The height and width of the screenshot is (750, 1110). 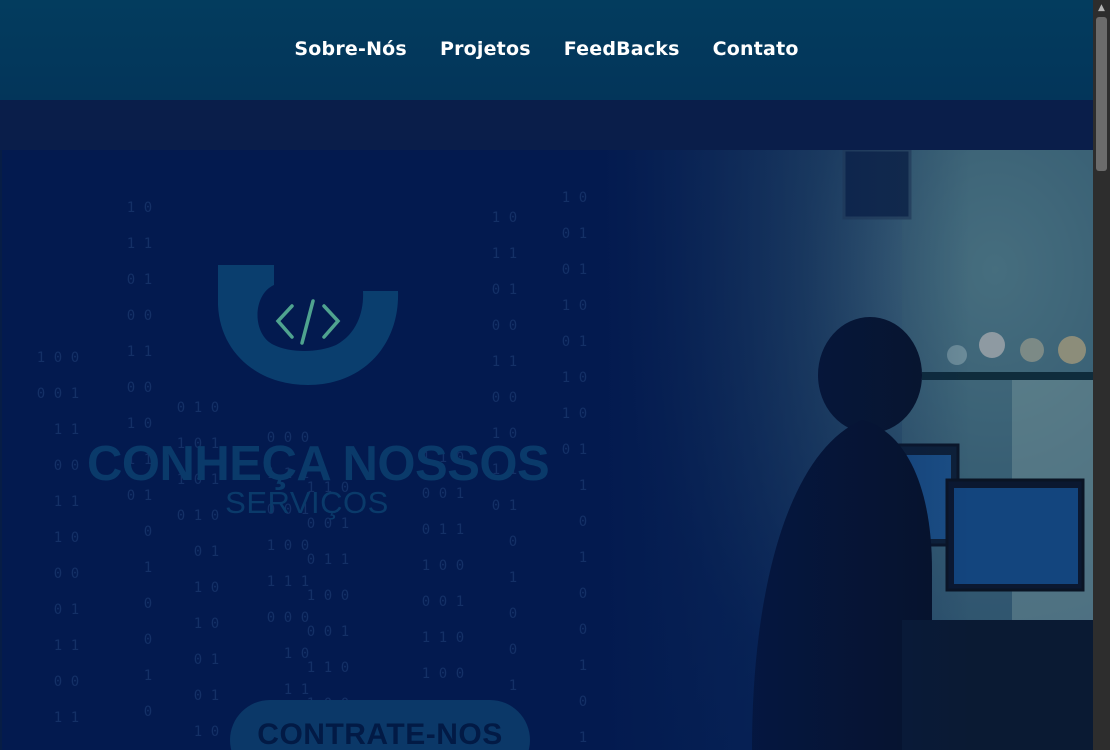 I want to click on vertical-scrollbar: ▲, so click(x=1101, y=375).